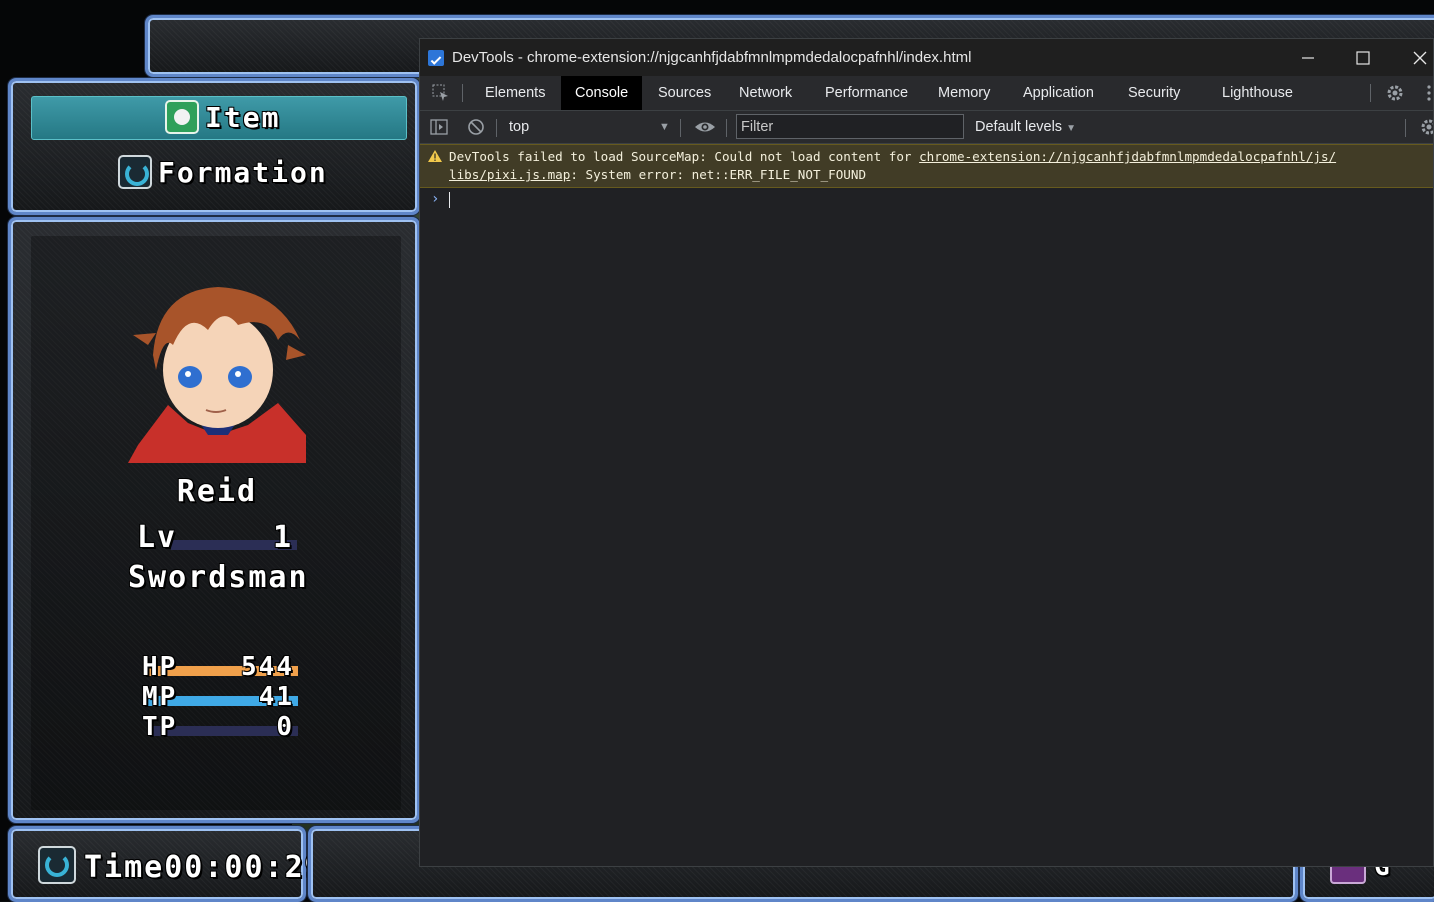 The image size is (1434, 902). What do you see at coordinates (462, 93) in the screenshot?
I see `tabbar-separator` at bounding box center [462, 93].